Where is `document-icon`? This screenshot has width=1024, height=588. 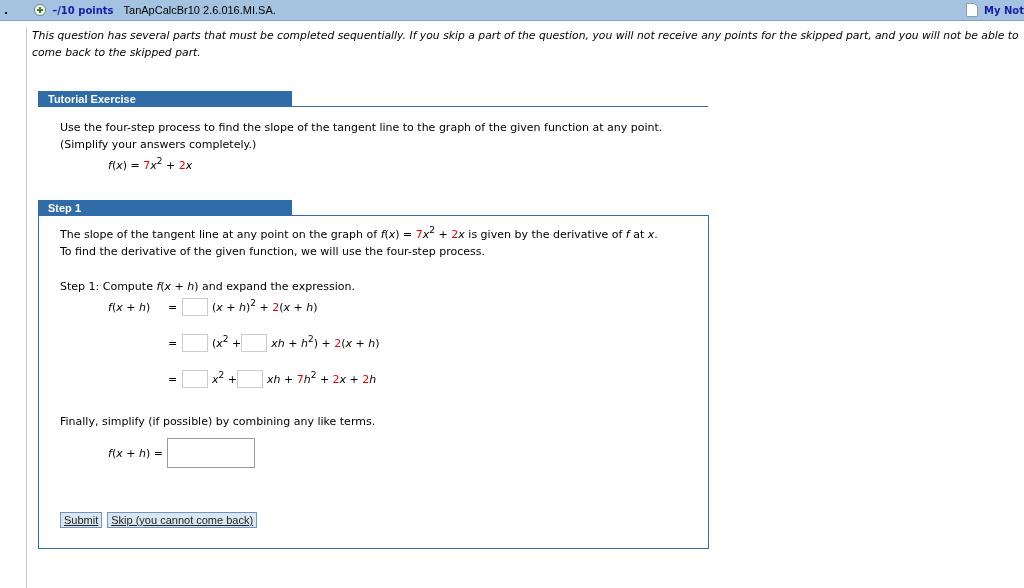 document-icon is located at coordinates (972, 10).